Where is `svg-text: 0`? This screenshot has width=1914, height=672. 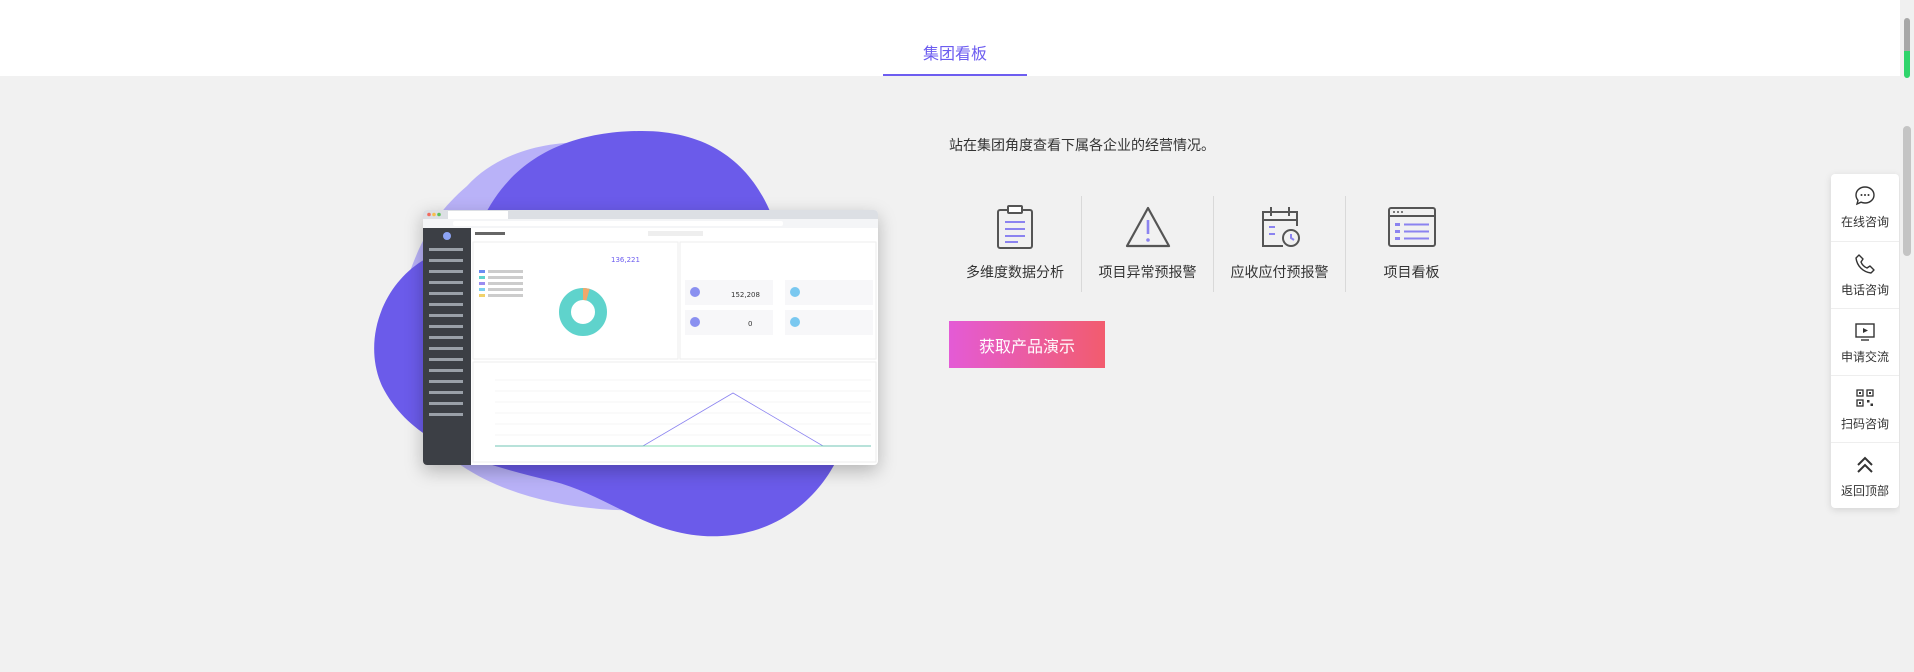
svg-text: 0 is located at coordinates (750, 324).